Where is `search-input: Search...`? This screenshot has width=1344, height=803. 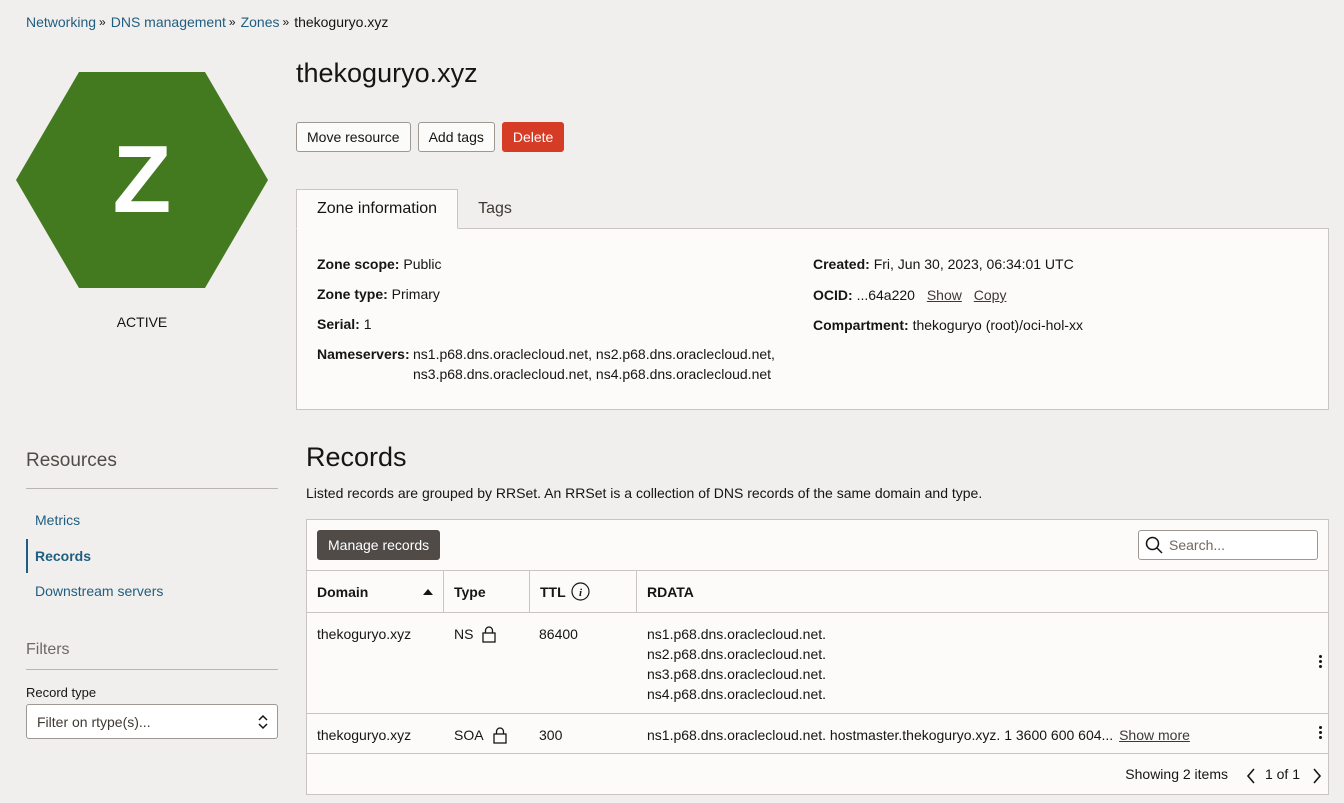 search-input: Search... is located at coordinates (1228, 545).